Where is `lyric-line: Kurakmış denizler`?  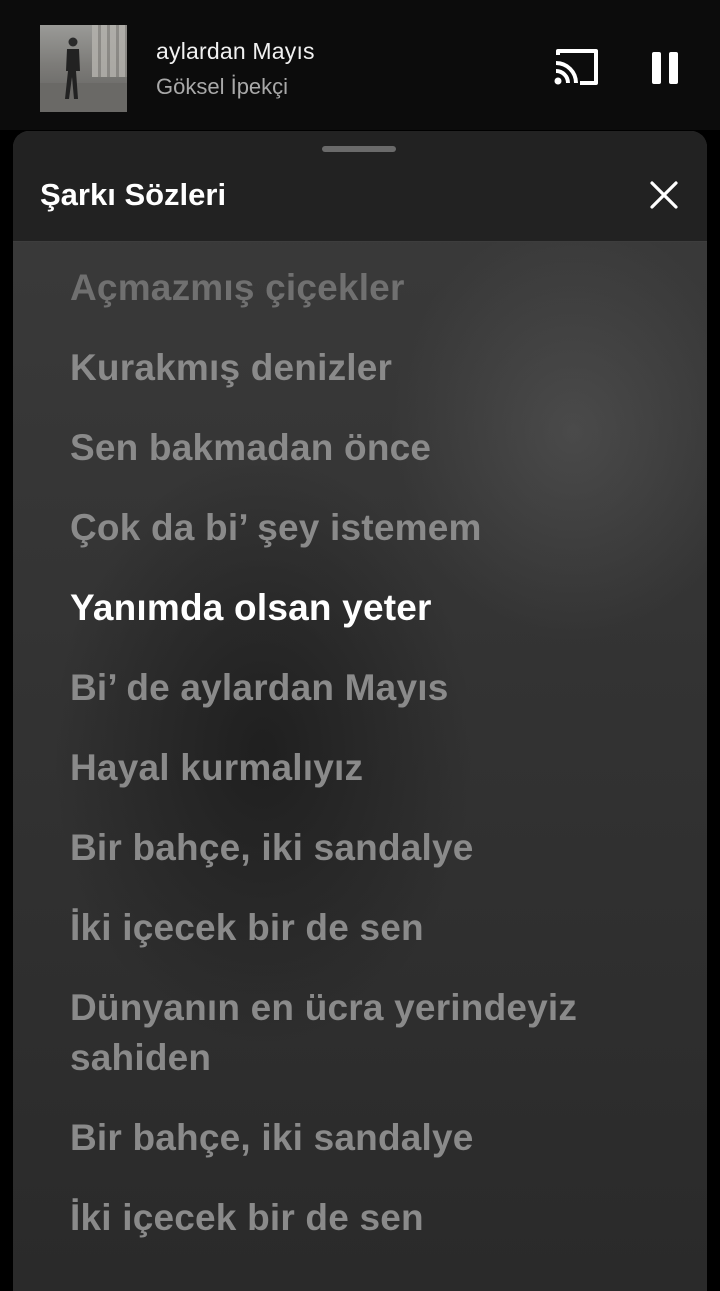
lyric-line: Kurakmış denizler is located at coordinates (231, 367).